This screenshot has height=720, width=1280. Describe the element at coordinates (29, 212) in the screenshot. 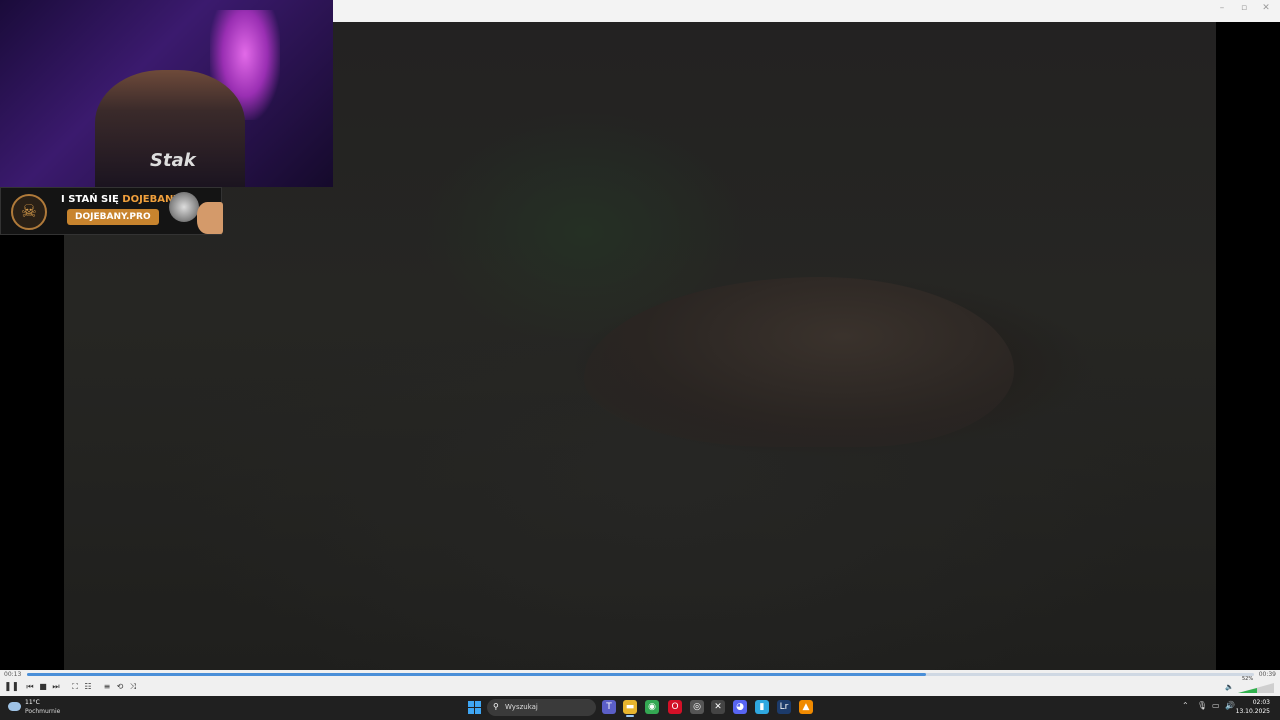

I see `skull-logo-icon: ☠` at that location.